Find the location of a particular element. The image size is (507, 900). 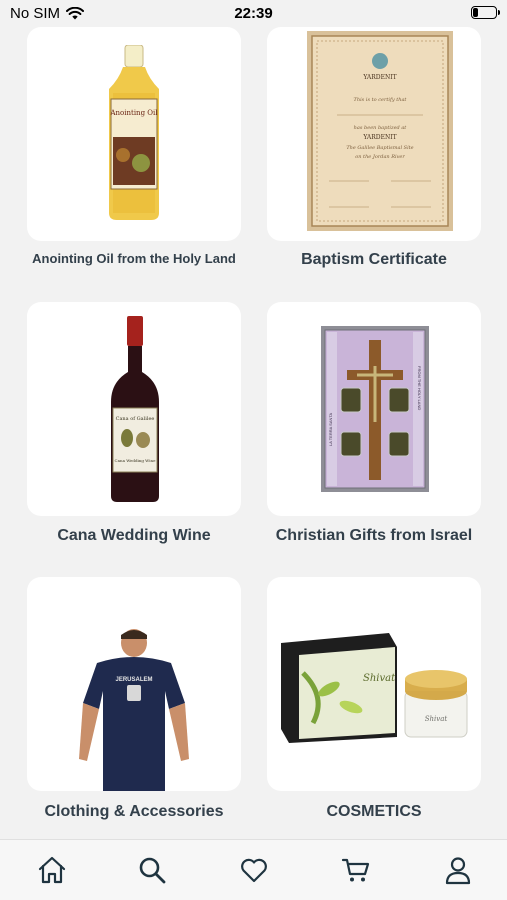

tab-search is located at coordinates (152, 870).